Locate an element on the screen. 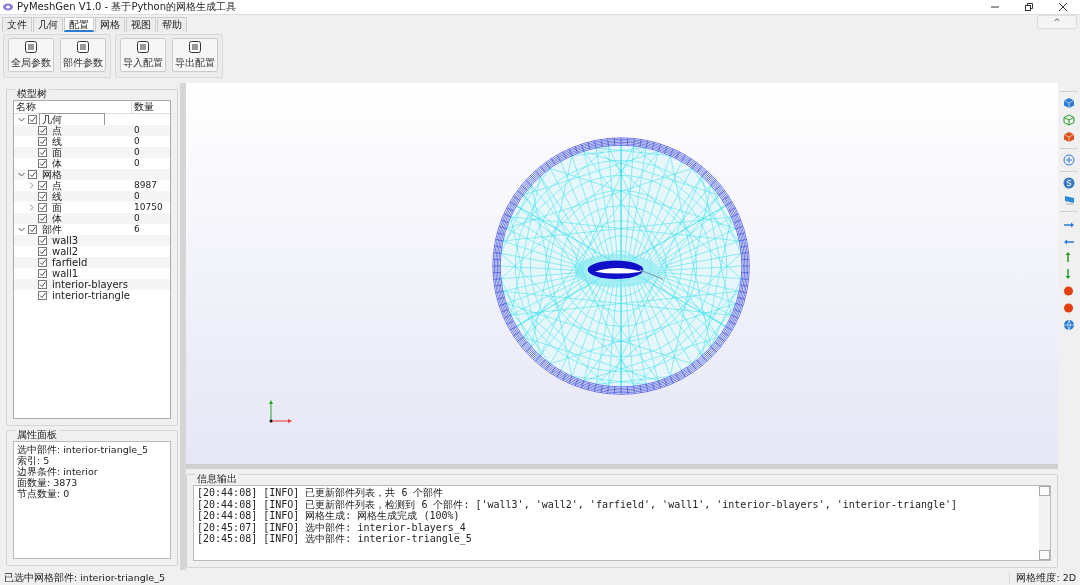 This screenshot has width=1080, height=585. count-cell-text: 6 is located at coordinates (137, 229).